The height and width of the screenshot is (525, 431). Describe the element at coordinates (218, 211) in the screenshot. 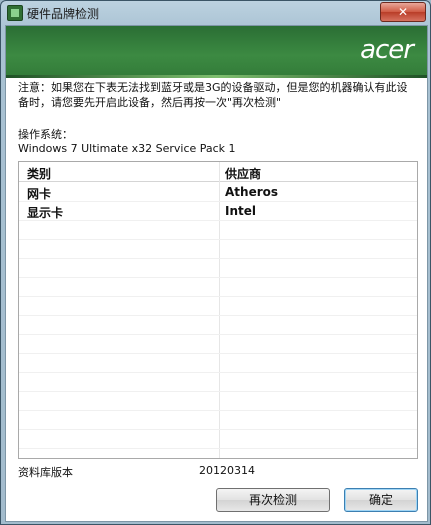

I see `table-row: 显示卡 Intel` at that location.